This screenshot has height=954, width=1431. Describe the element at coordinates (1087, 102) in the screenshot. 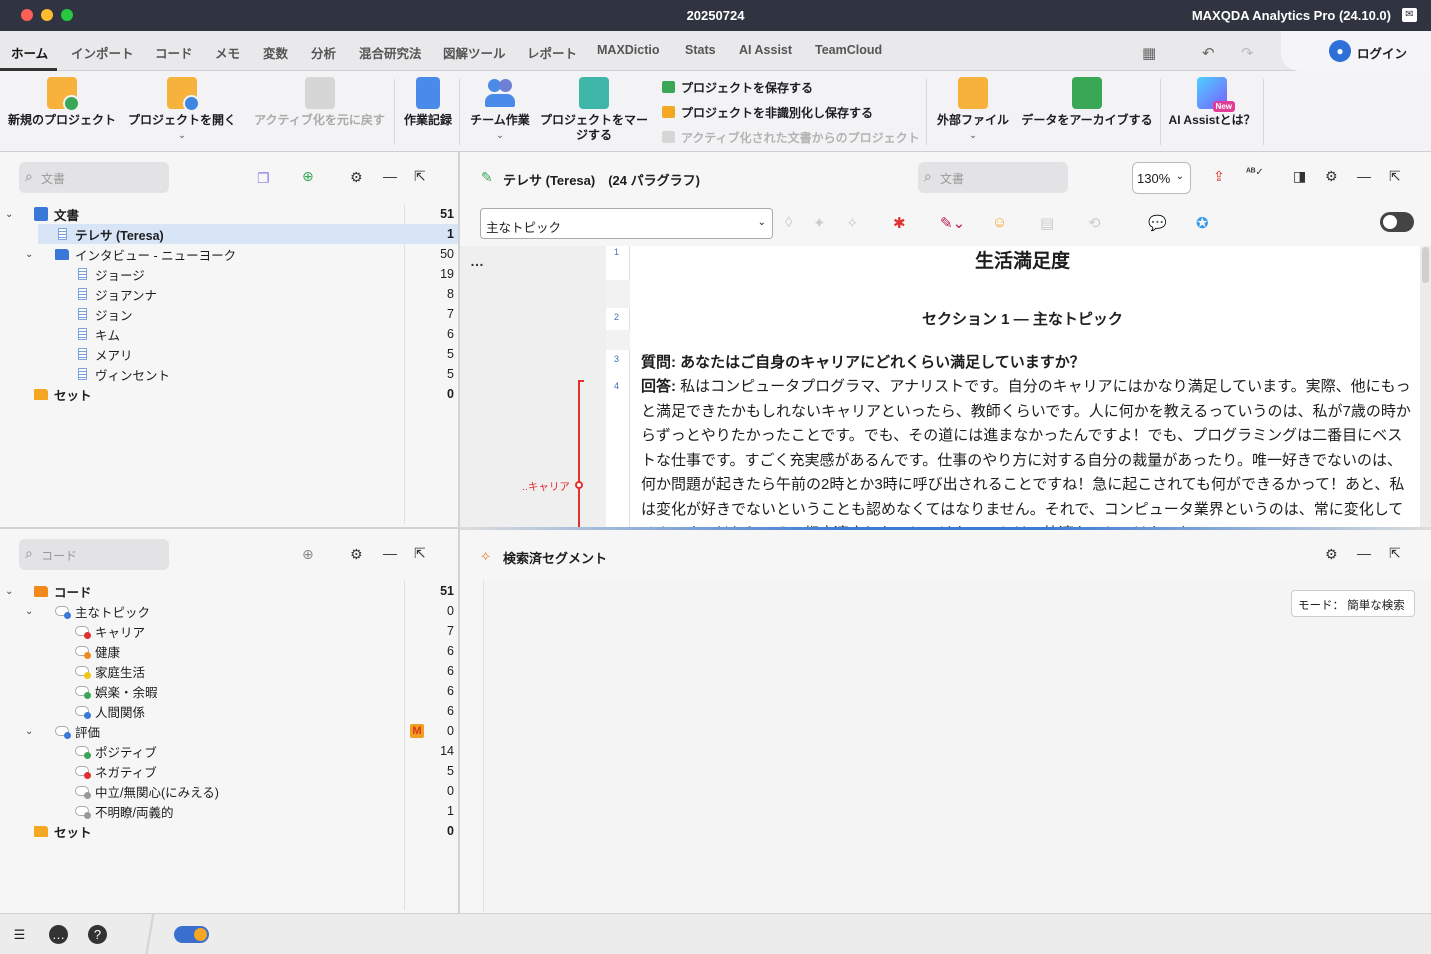

I see `archive-data-button: データをアーカイブする` at that location.